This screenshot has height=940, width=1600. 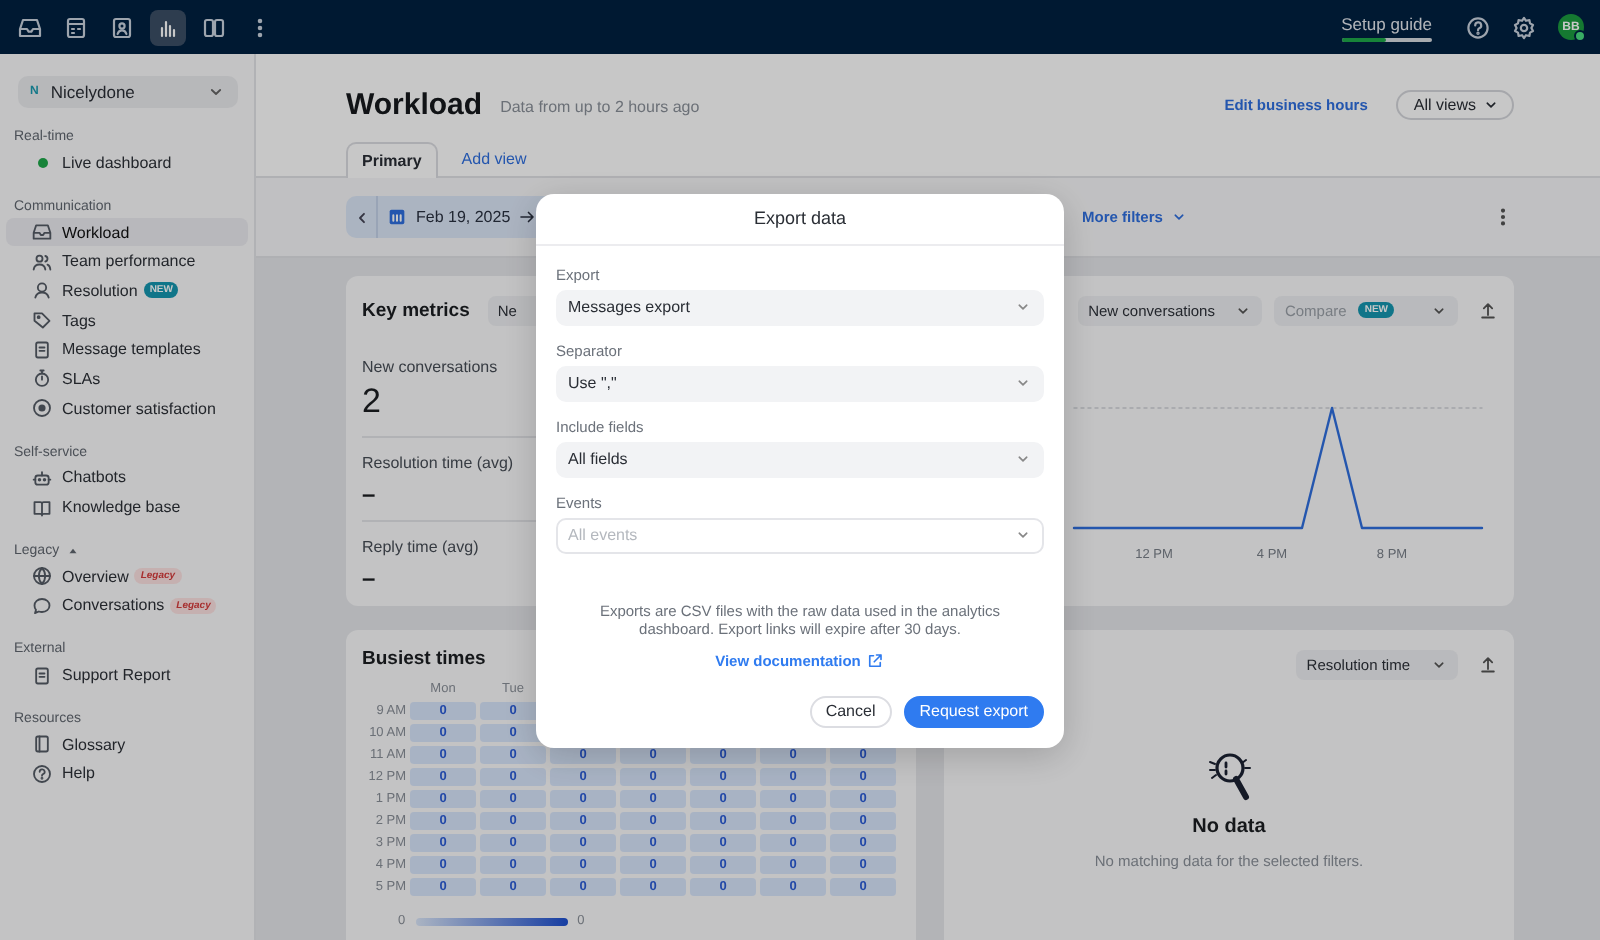 I want to click on card-title: Key metrics, so click(x=416, y=310).